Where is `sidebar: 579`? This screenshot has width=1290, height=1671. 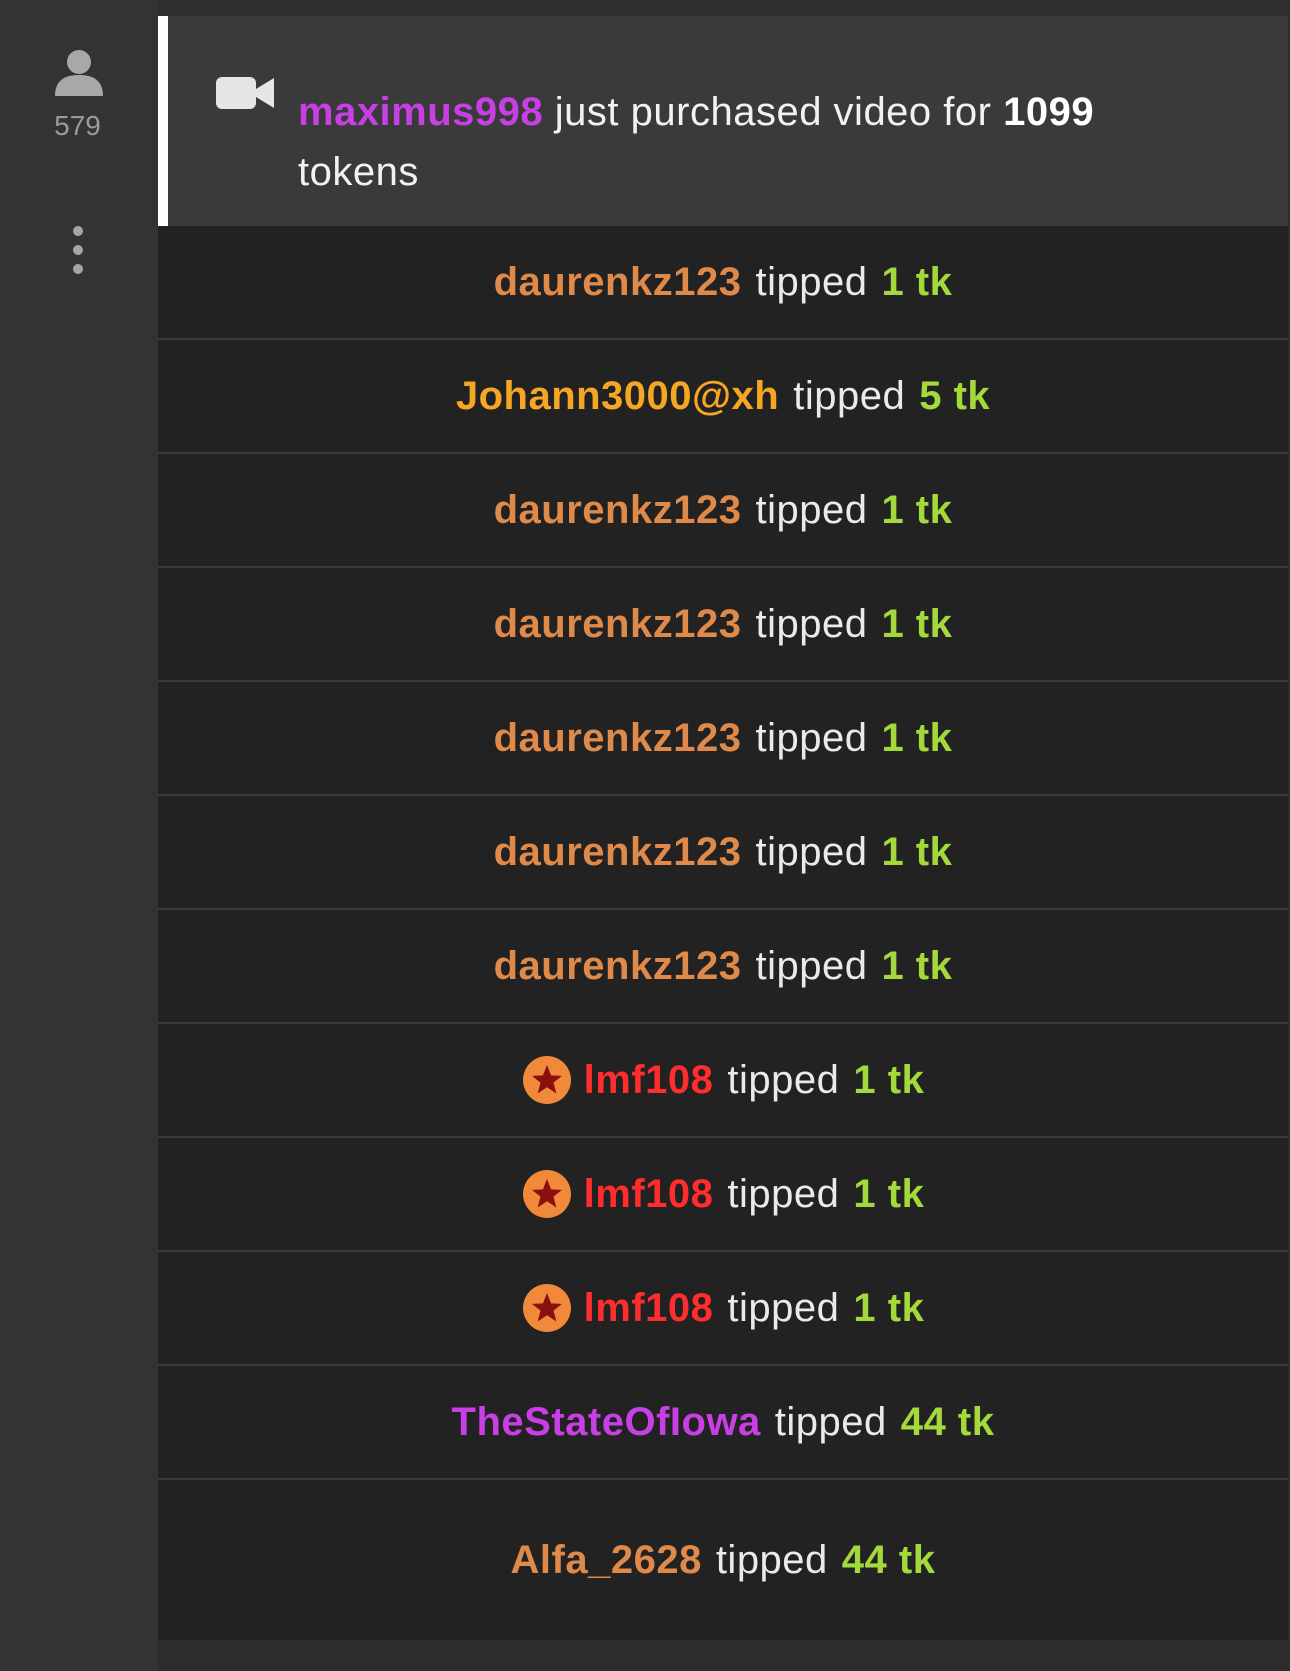
sidebar: 579 is located at coordinates (79, 835).